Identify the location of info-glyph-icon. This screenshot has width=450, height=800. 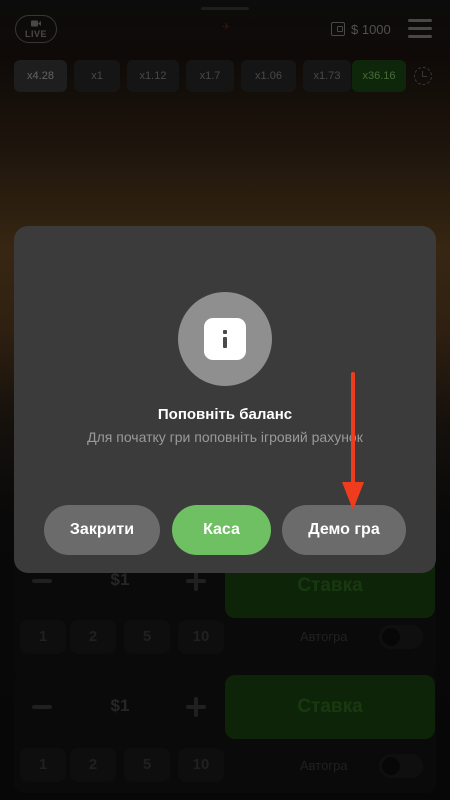
(225, 339).